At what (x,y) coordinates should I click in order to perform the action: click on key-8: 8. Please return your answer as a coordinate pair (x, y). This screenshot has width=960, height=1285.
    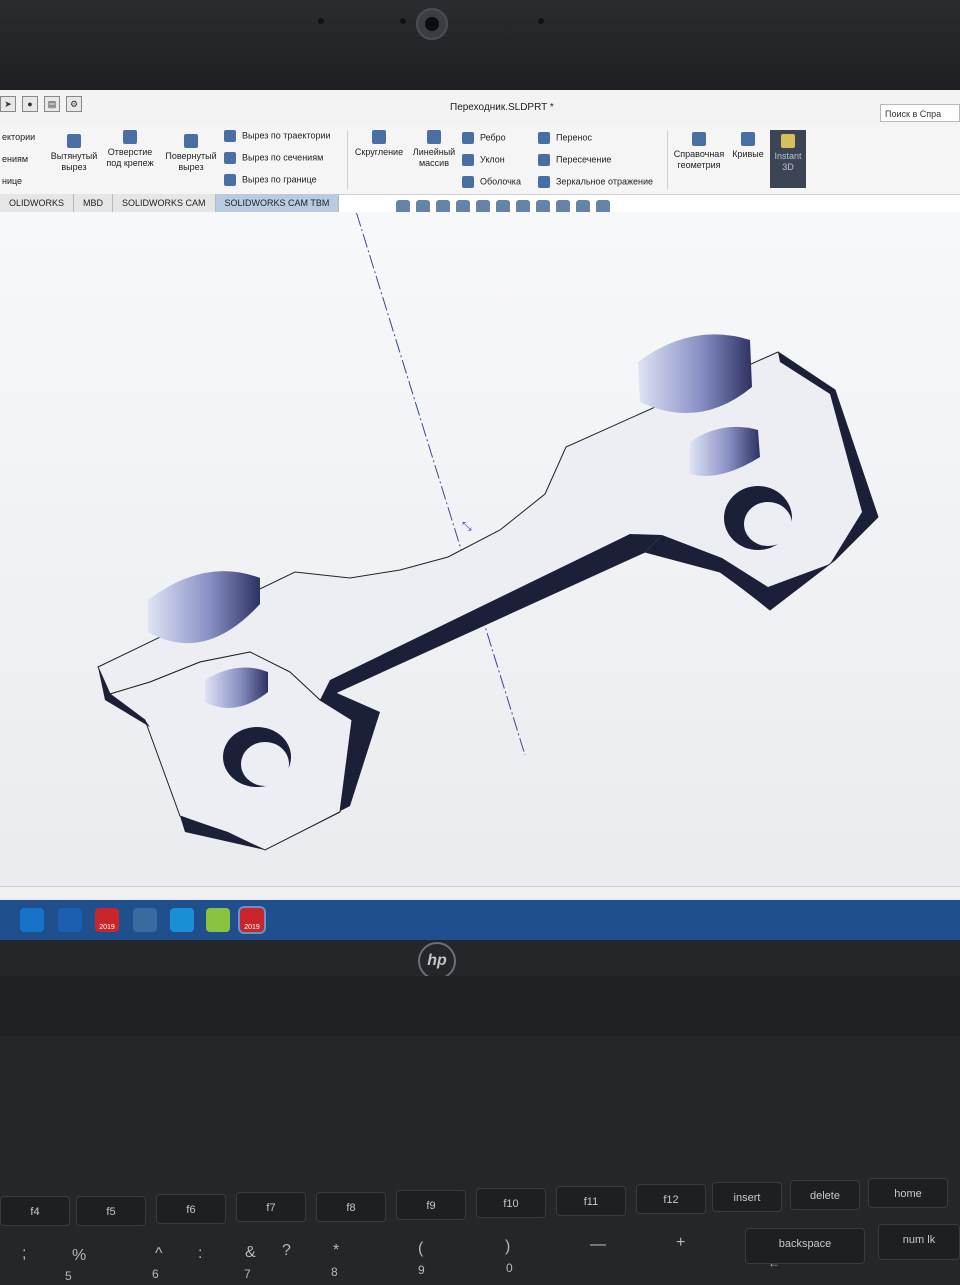
    Looking at the image, I should click on (334, 1272).